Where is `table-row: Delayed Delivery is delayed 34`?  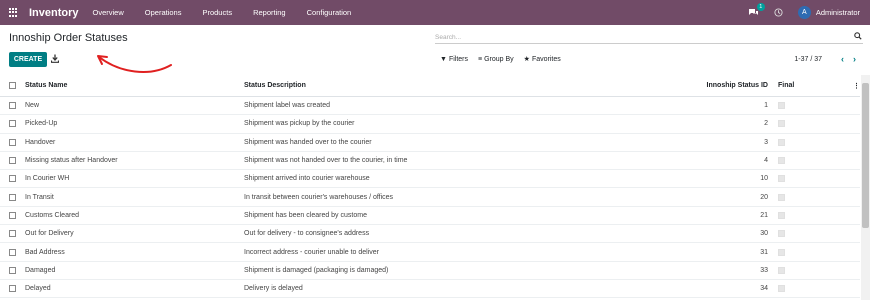
table-row: Delayed Delivery is delayed 34 is located at coordinates (430, 289).